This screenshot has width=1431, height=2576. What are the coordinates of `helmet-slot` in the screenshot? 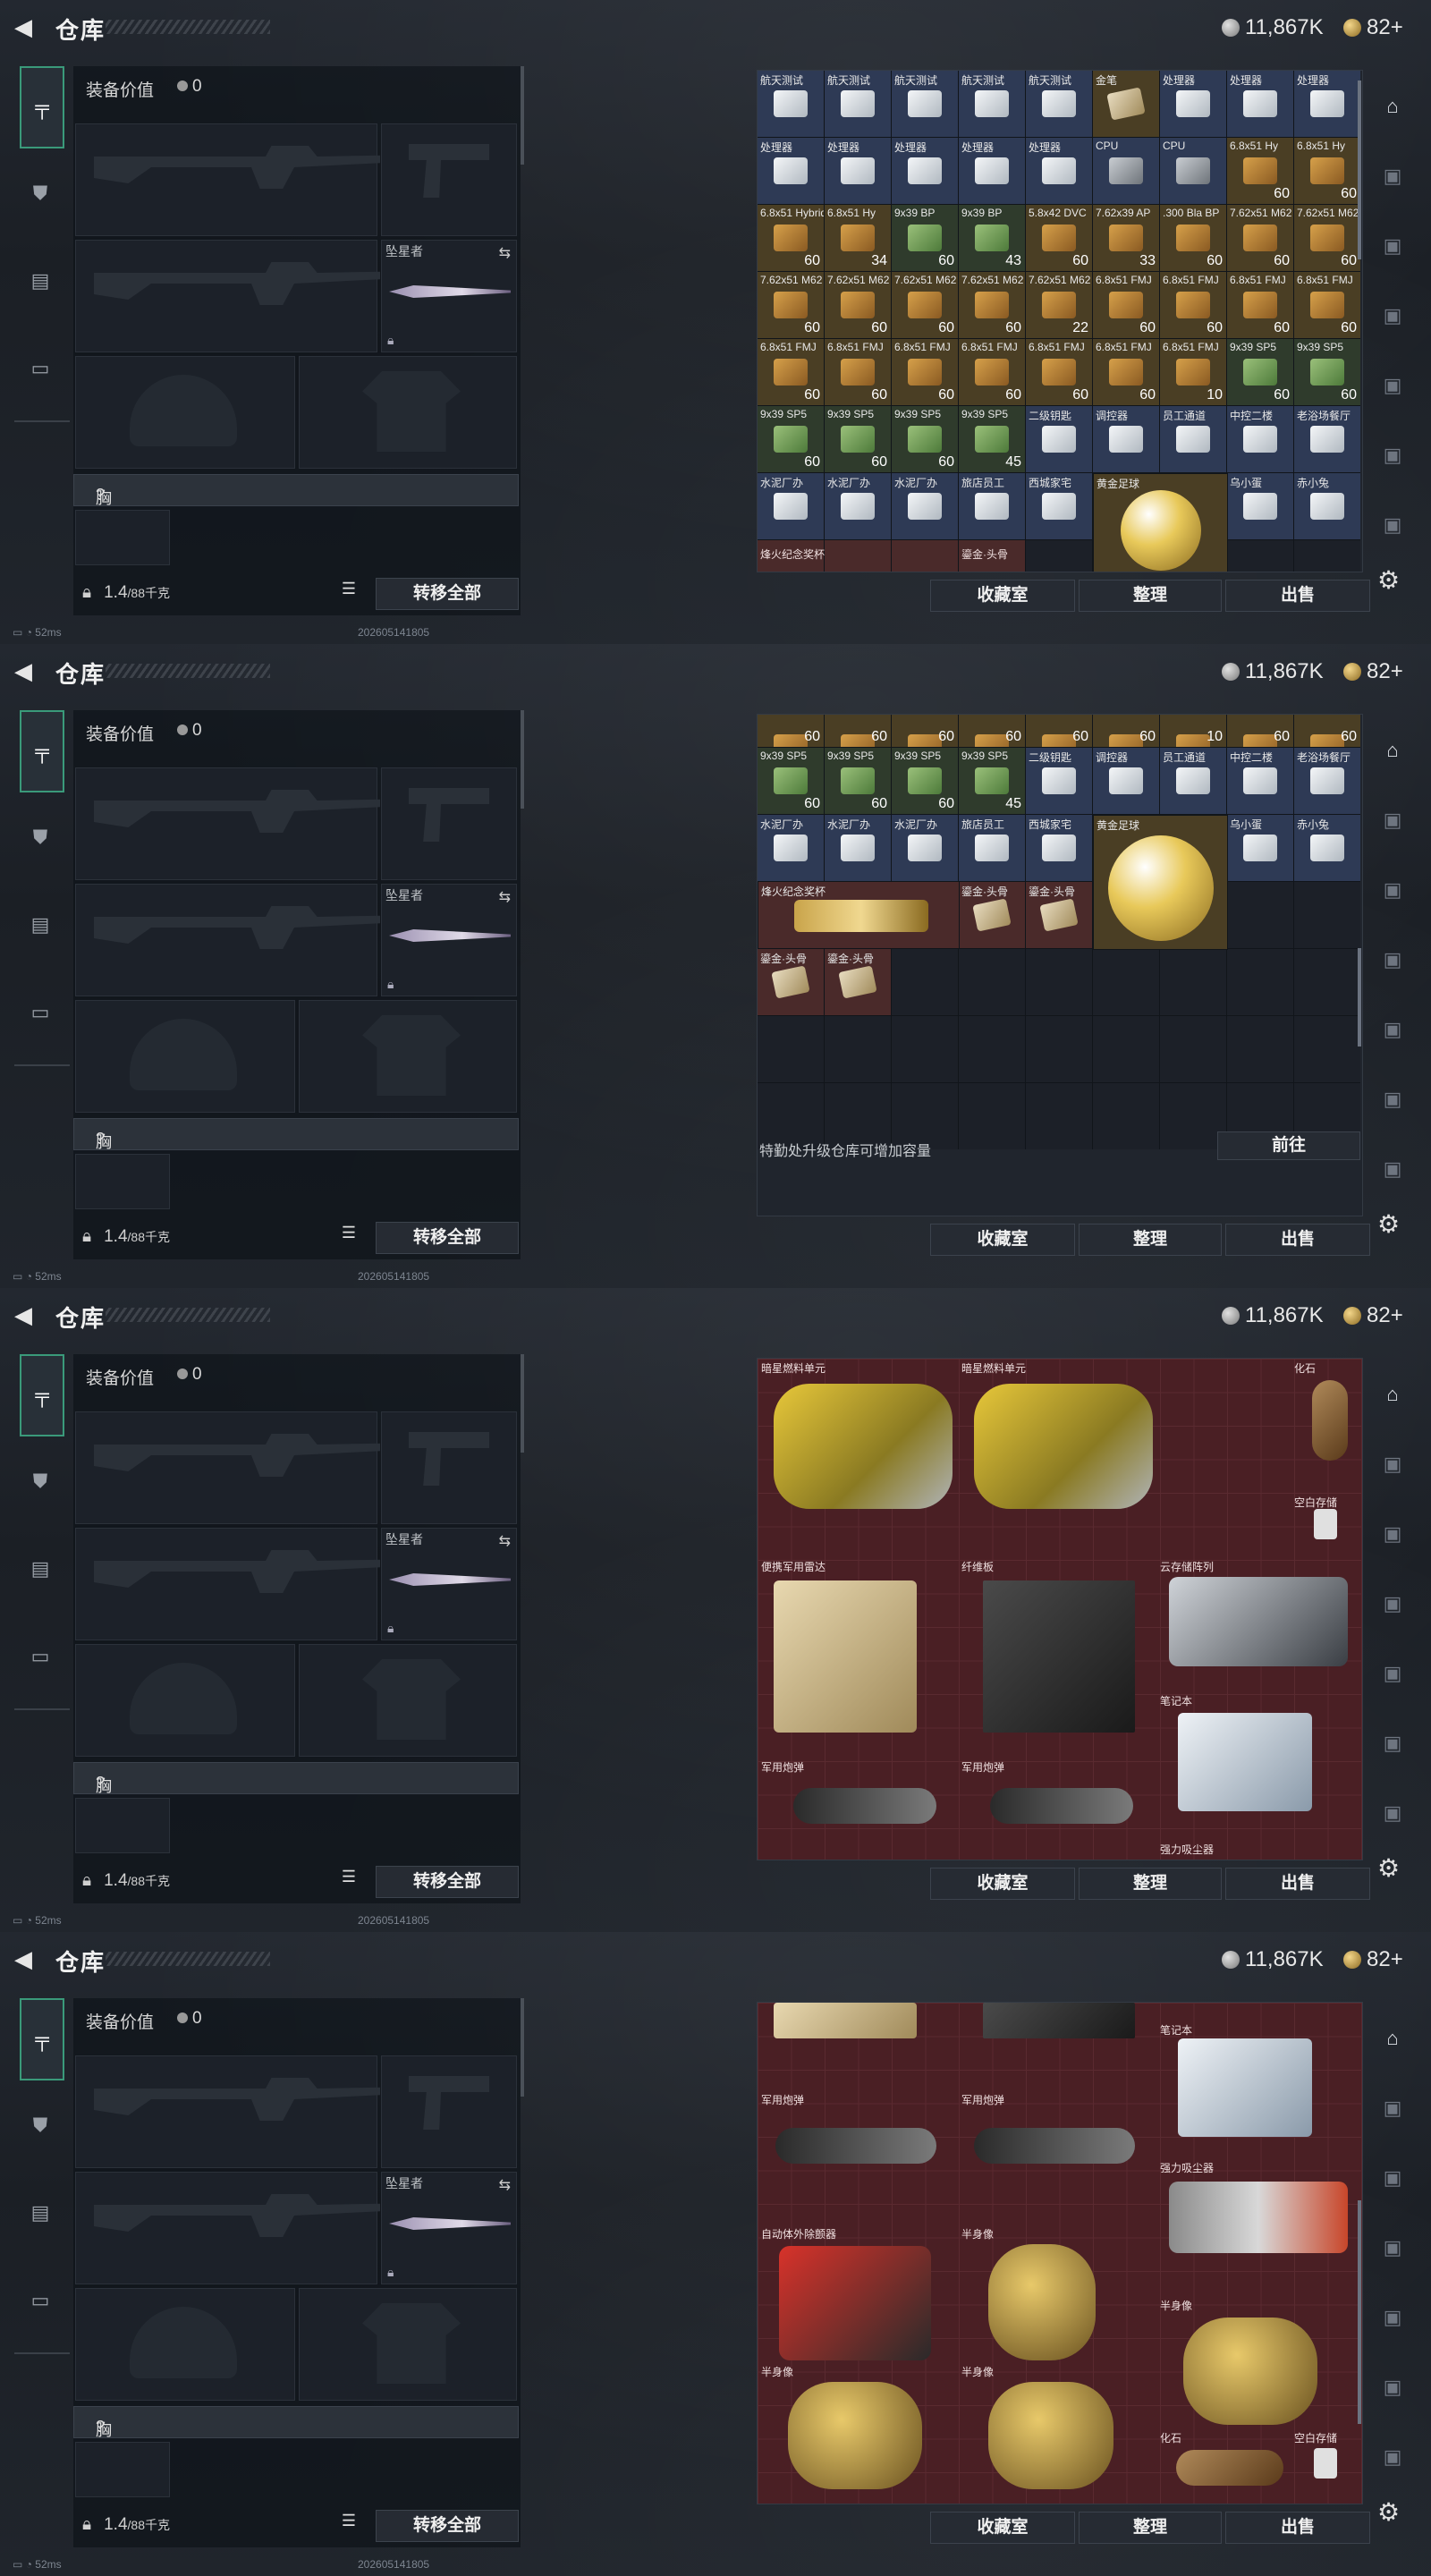 It's located at (185, 1056).